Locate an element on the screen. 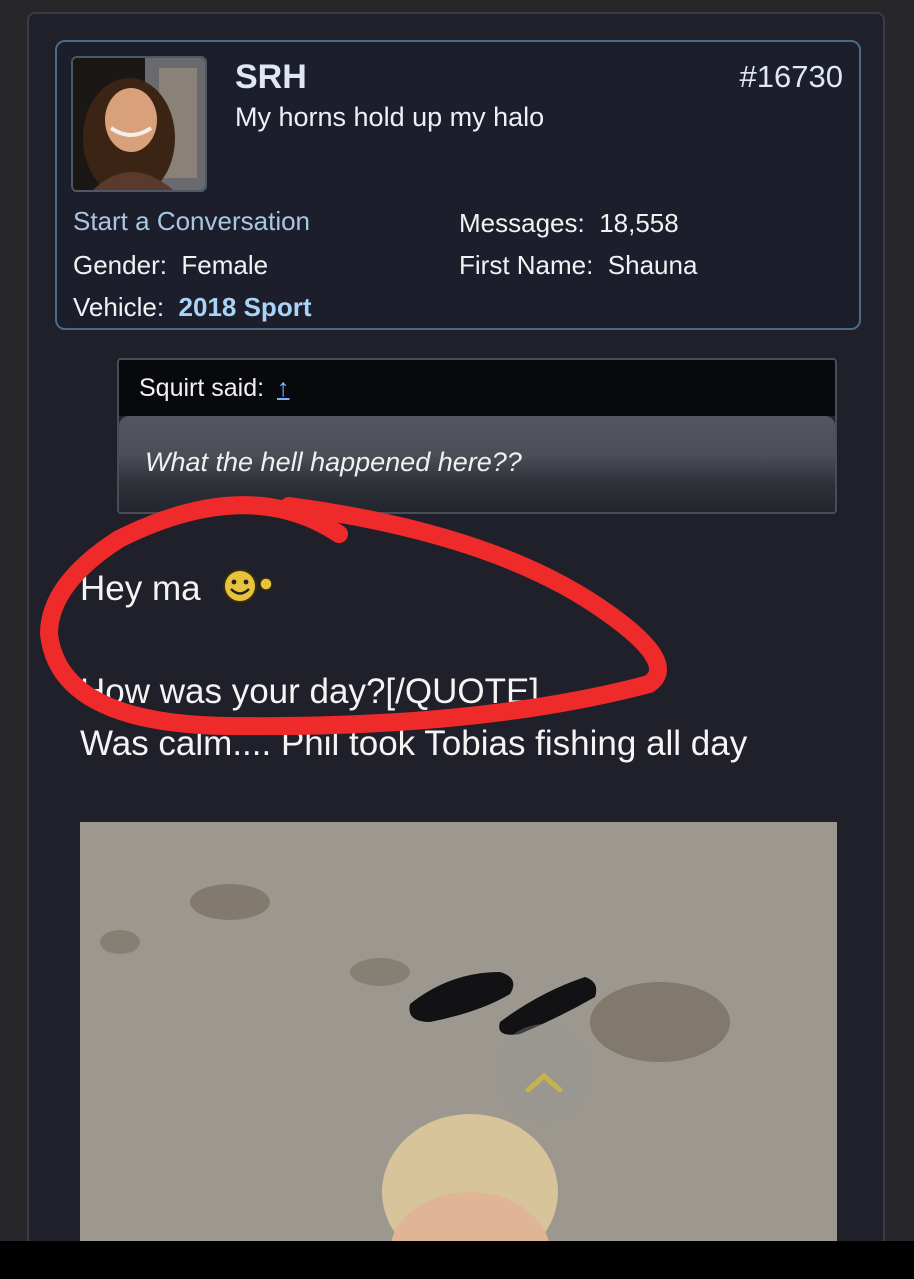 The width and height of the screenshot is (914, 1279). messages-row: Messages: 18,558 is located at coordinates (569, 223).